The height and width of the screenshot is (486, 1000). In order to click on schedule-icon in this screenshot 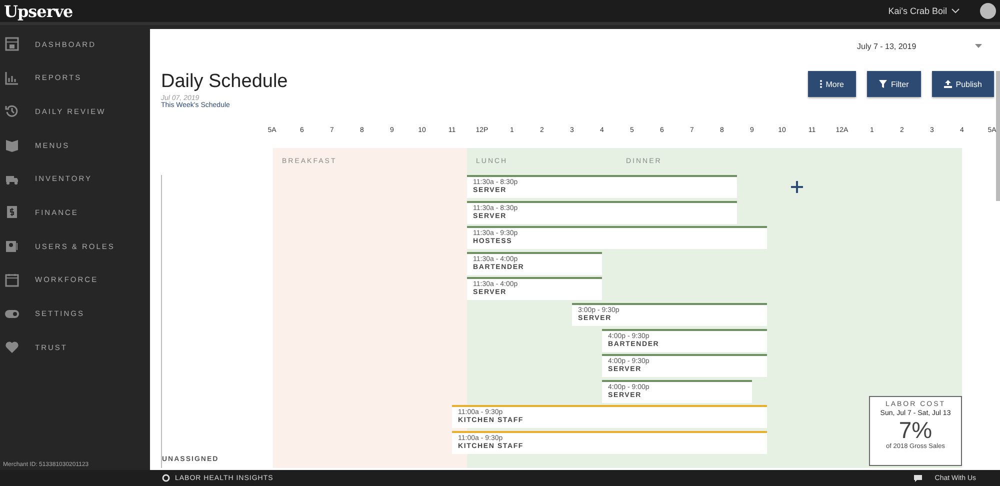, I will do `click(12, 279)`.